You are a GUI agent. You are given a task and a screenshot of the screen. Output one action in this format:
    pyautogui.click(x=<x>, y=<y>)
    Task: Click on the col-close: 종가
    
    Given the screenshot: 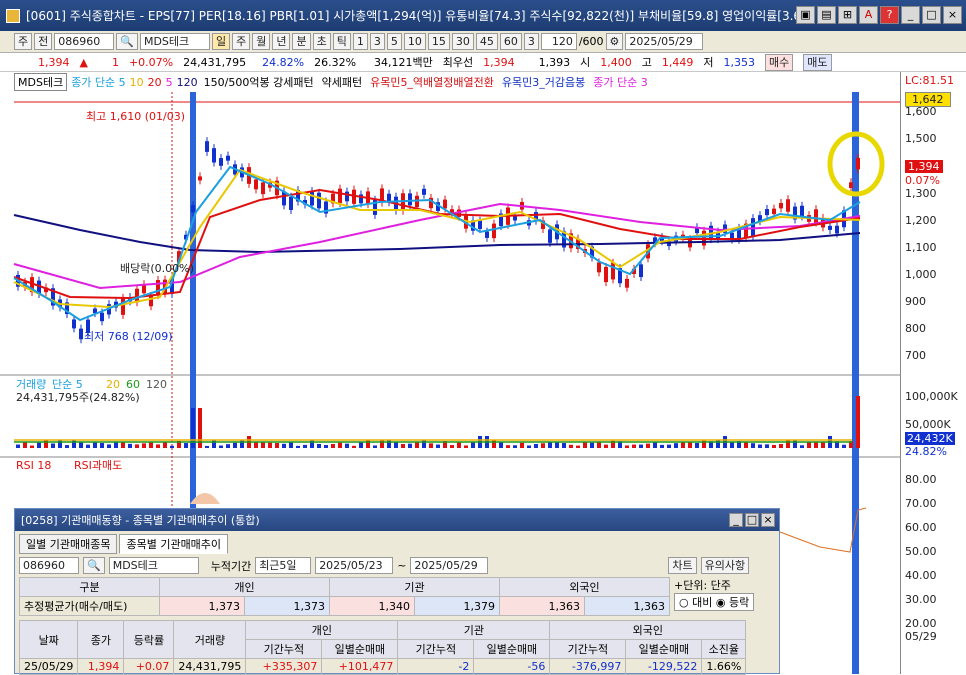 What is the action you would take?
    pyautogui.click(x=101, y=639)
    